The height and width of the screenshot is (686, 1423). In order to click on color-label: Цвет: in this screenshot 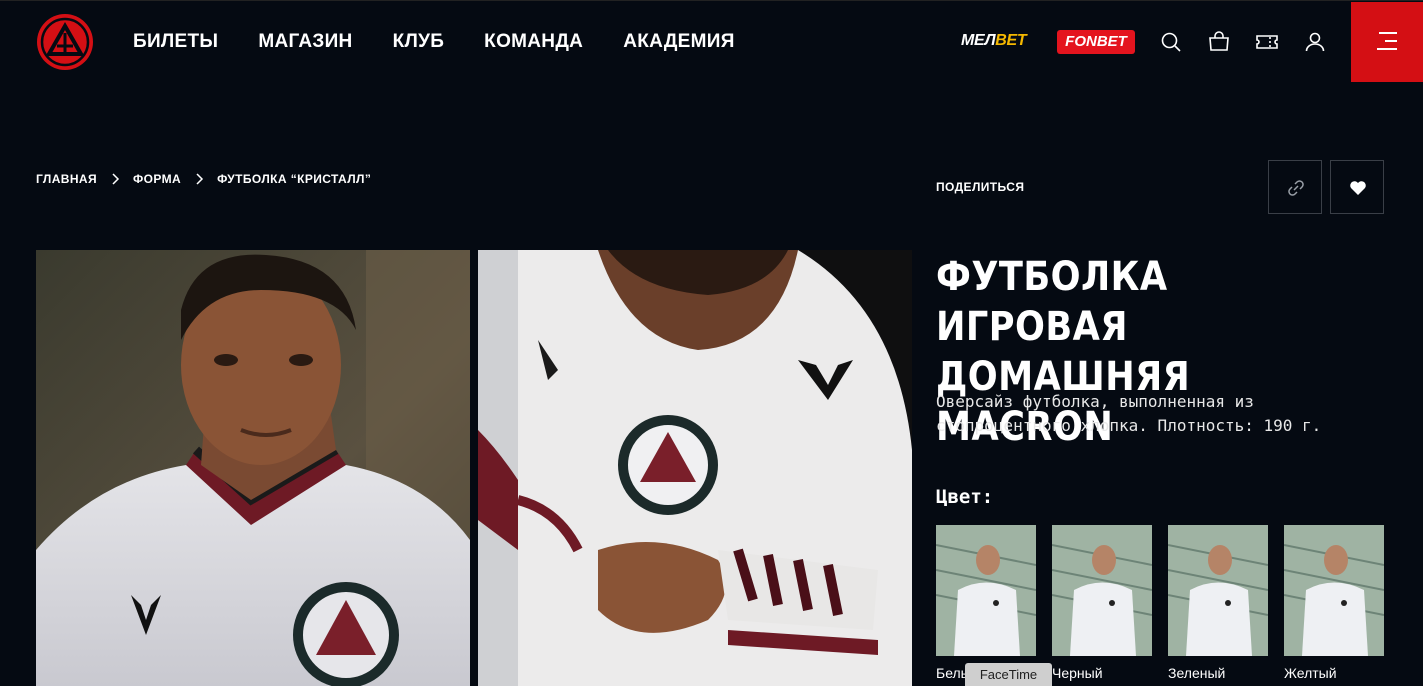, I will do `click(965, 497)`.